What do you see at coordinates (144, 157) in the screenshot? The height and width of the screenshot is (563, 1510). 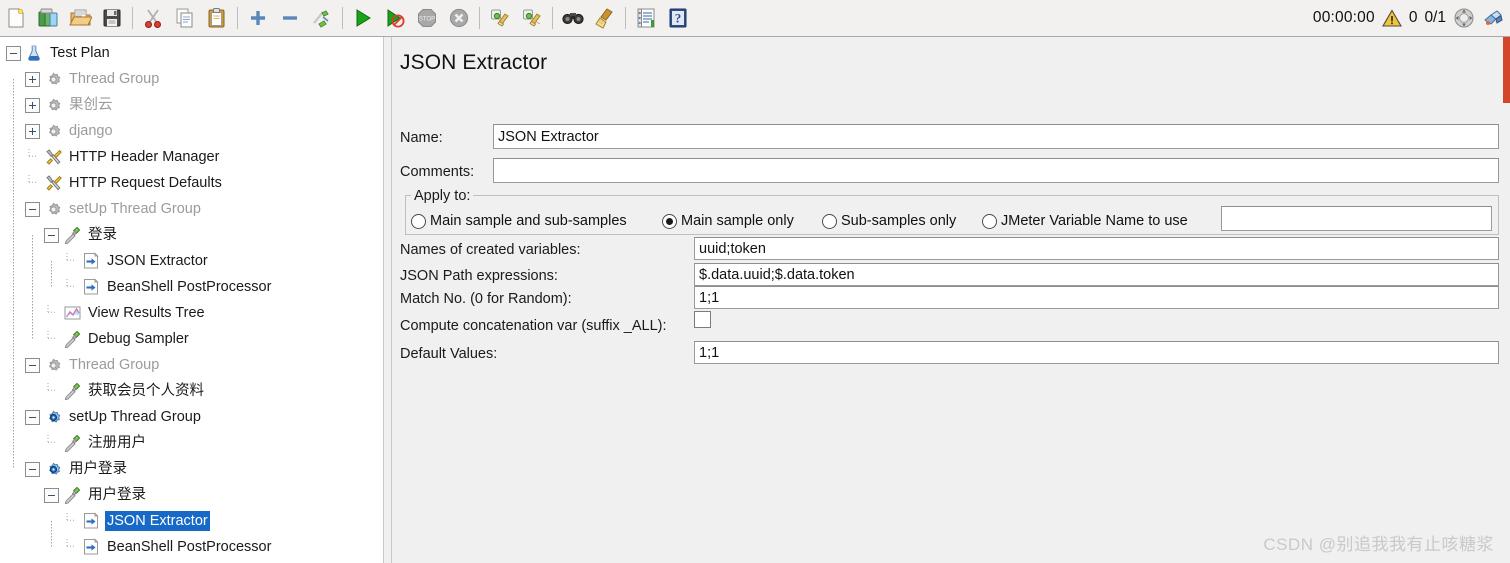 I see `tree-node-label: HTTP Header Manager` at bounding box center [144, 157].